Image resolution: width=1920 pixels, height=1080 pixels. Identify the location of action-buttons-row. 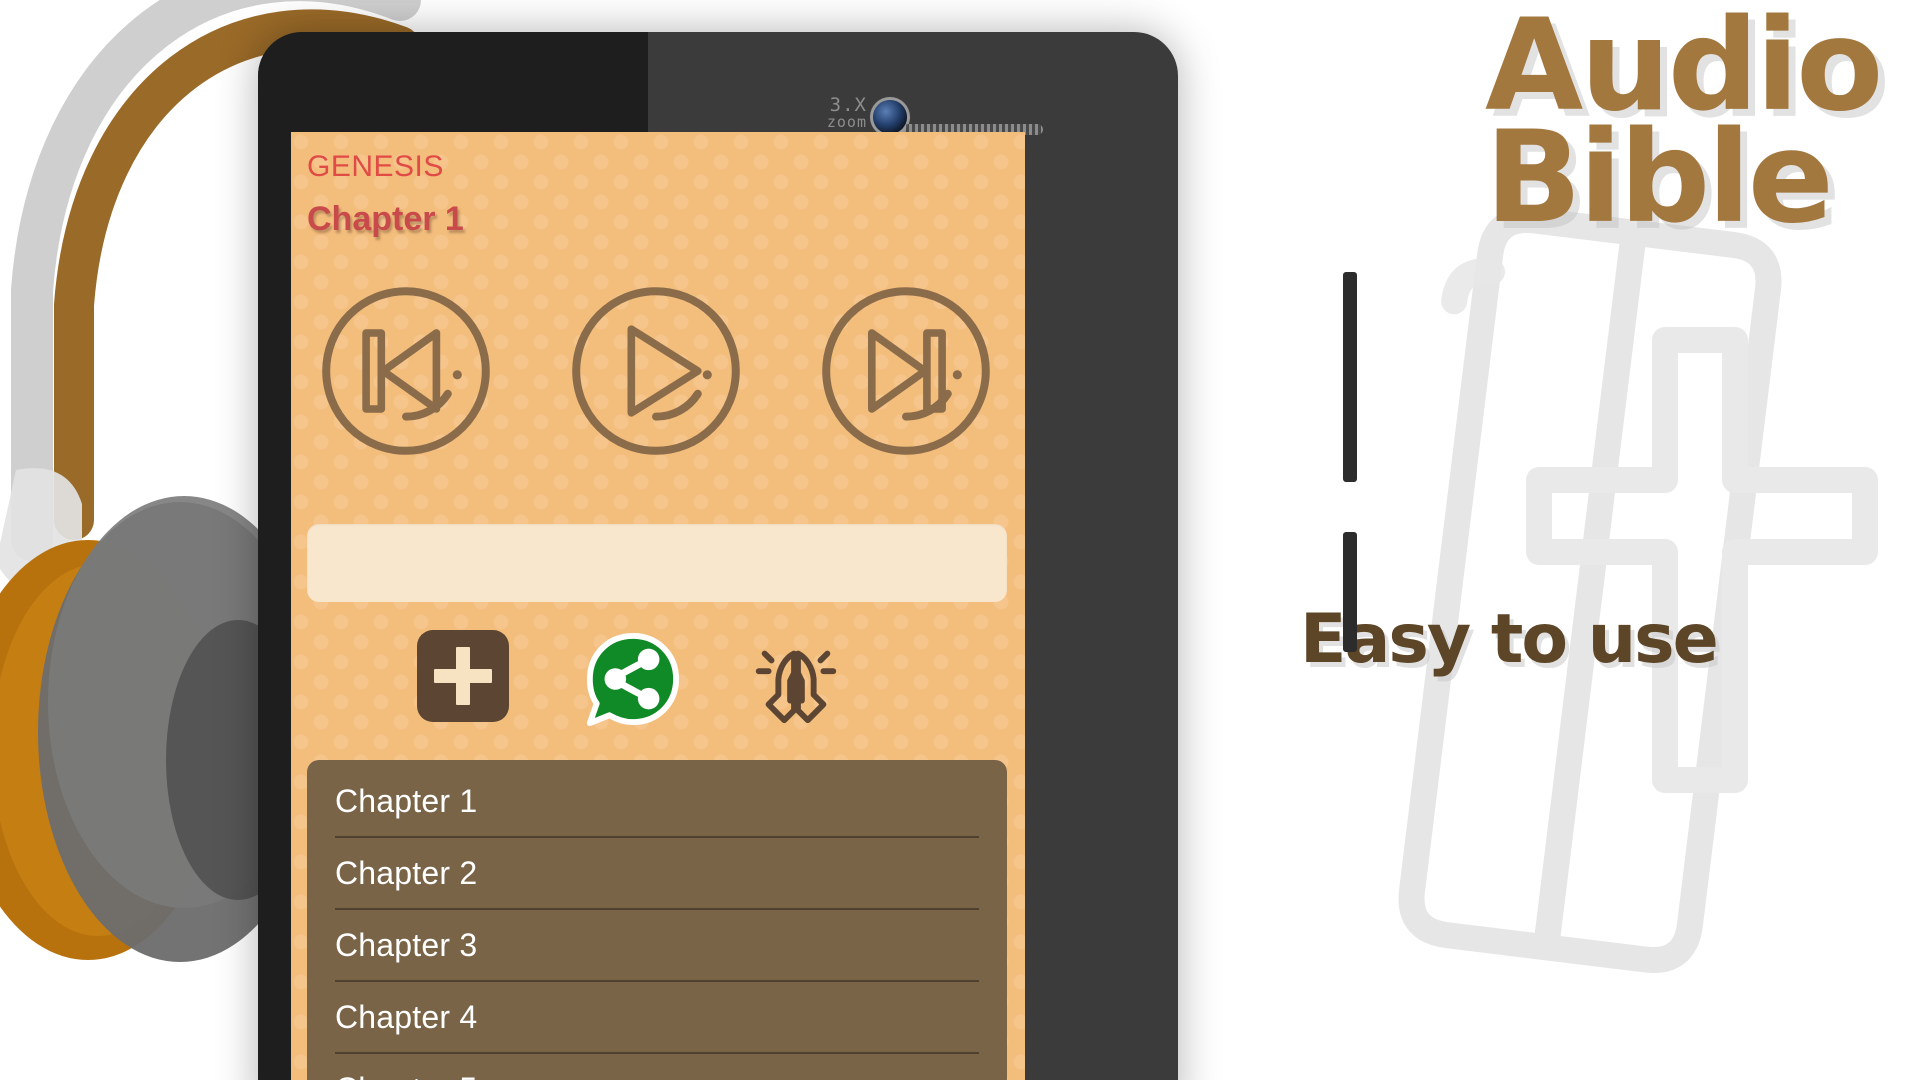
(657, 686).